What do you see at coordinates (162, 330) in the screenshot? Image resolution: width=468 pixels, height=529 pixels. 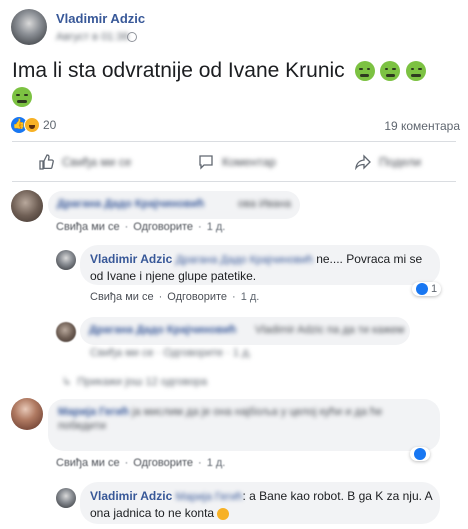 I see `reply-author: Драгана Дадо Крајчиновић` at bounding box center [162, 330].